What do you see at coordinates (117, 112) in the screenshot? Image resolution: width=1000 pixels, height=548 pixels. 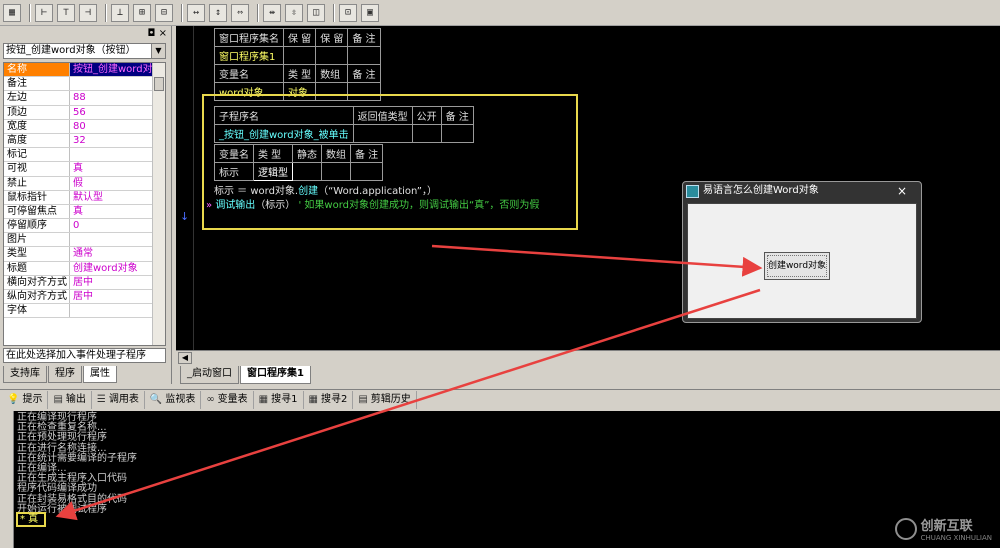 I see `property-value: 56` at bounding box center [117, 112].